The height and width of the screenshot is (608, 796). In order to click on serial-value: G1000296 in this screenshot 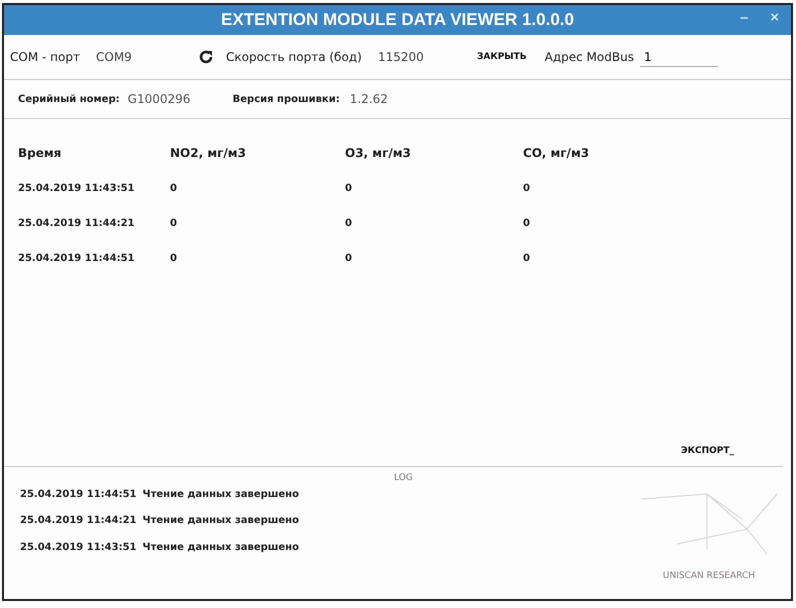, I will do `click(160, 99)`.